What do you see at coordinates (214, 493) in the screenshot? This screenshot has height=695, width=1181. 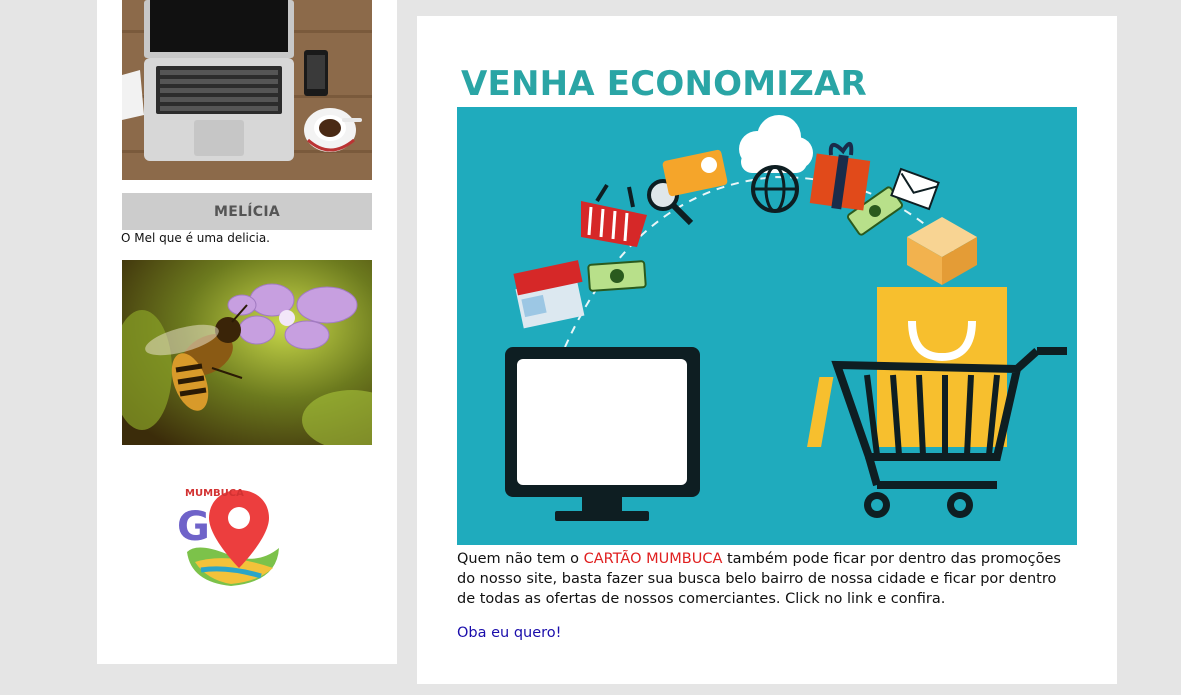 I see `svg-text: MUMBUCA` at bounding box center [214, 493].